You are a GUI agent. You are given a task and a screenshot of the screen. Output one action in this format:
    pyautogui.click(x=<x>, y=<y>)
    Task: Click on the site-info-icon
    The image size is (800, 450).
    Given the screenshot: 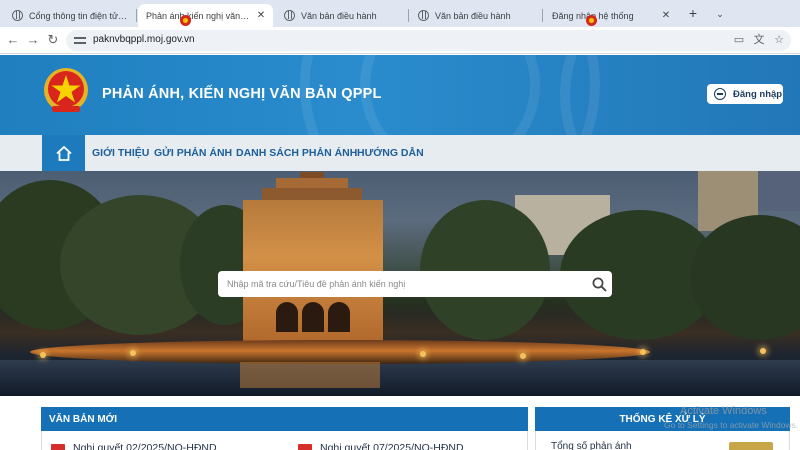 What is the action you would take?
    pyautogui.click(x=80, y=40)
    